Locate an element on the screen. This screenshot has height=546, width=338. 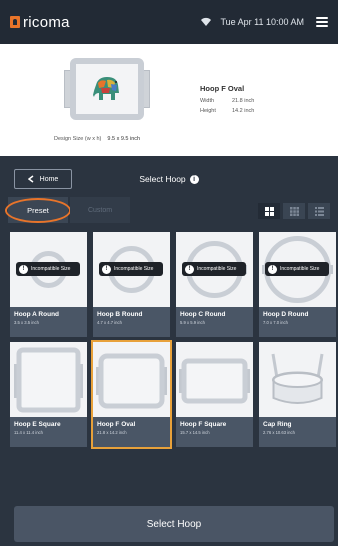
datetime: Tue Apr 11 10:00 AM is located at coordinates (262, 22).